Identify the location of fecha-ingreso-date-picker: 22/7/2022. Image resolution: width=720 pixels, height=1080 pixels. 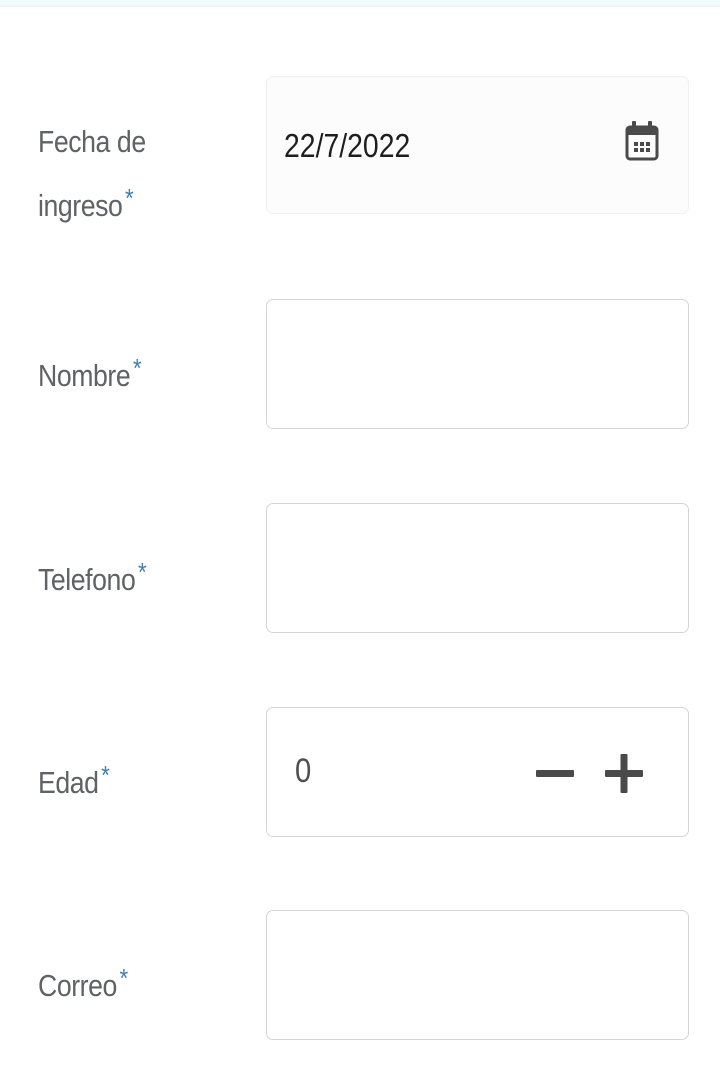
(477, 145).